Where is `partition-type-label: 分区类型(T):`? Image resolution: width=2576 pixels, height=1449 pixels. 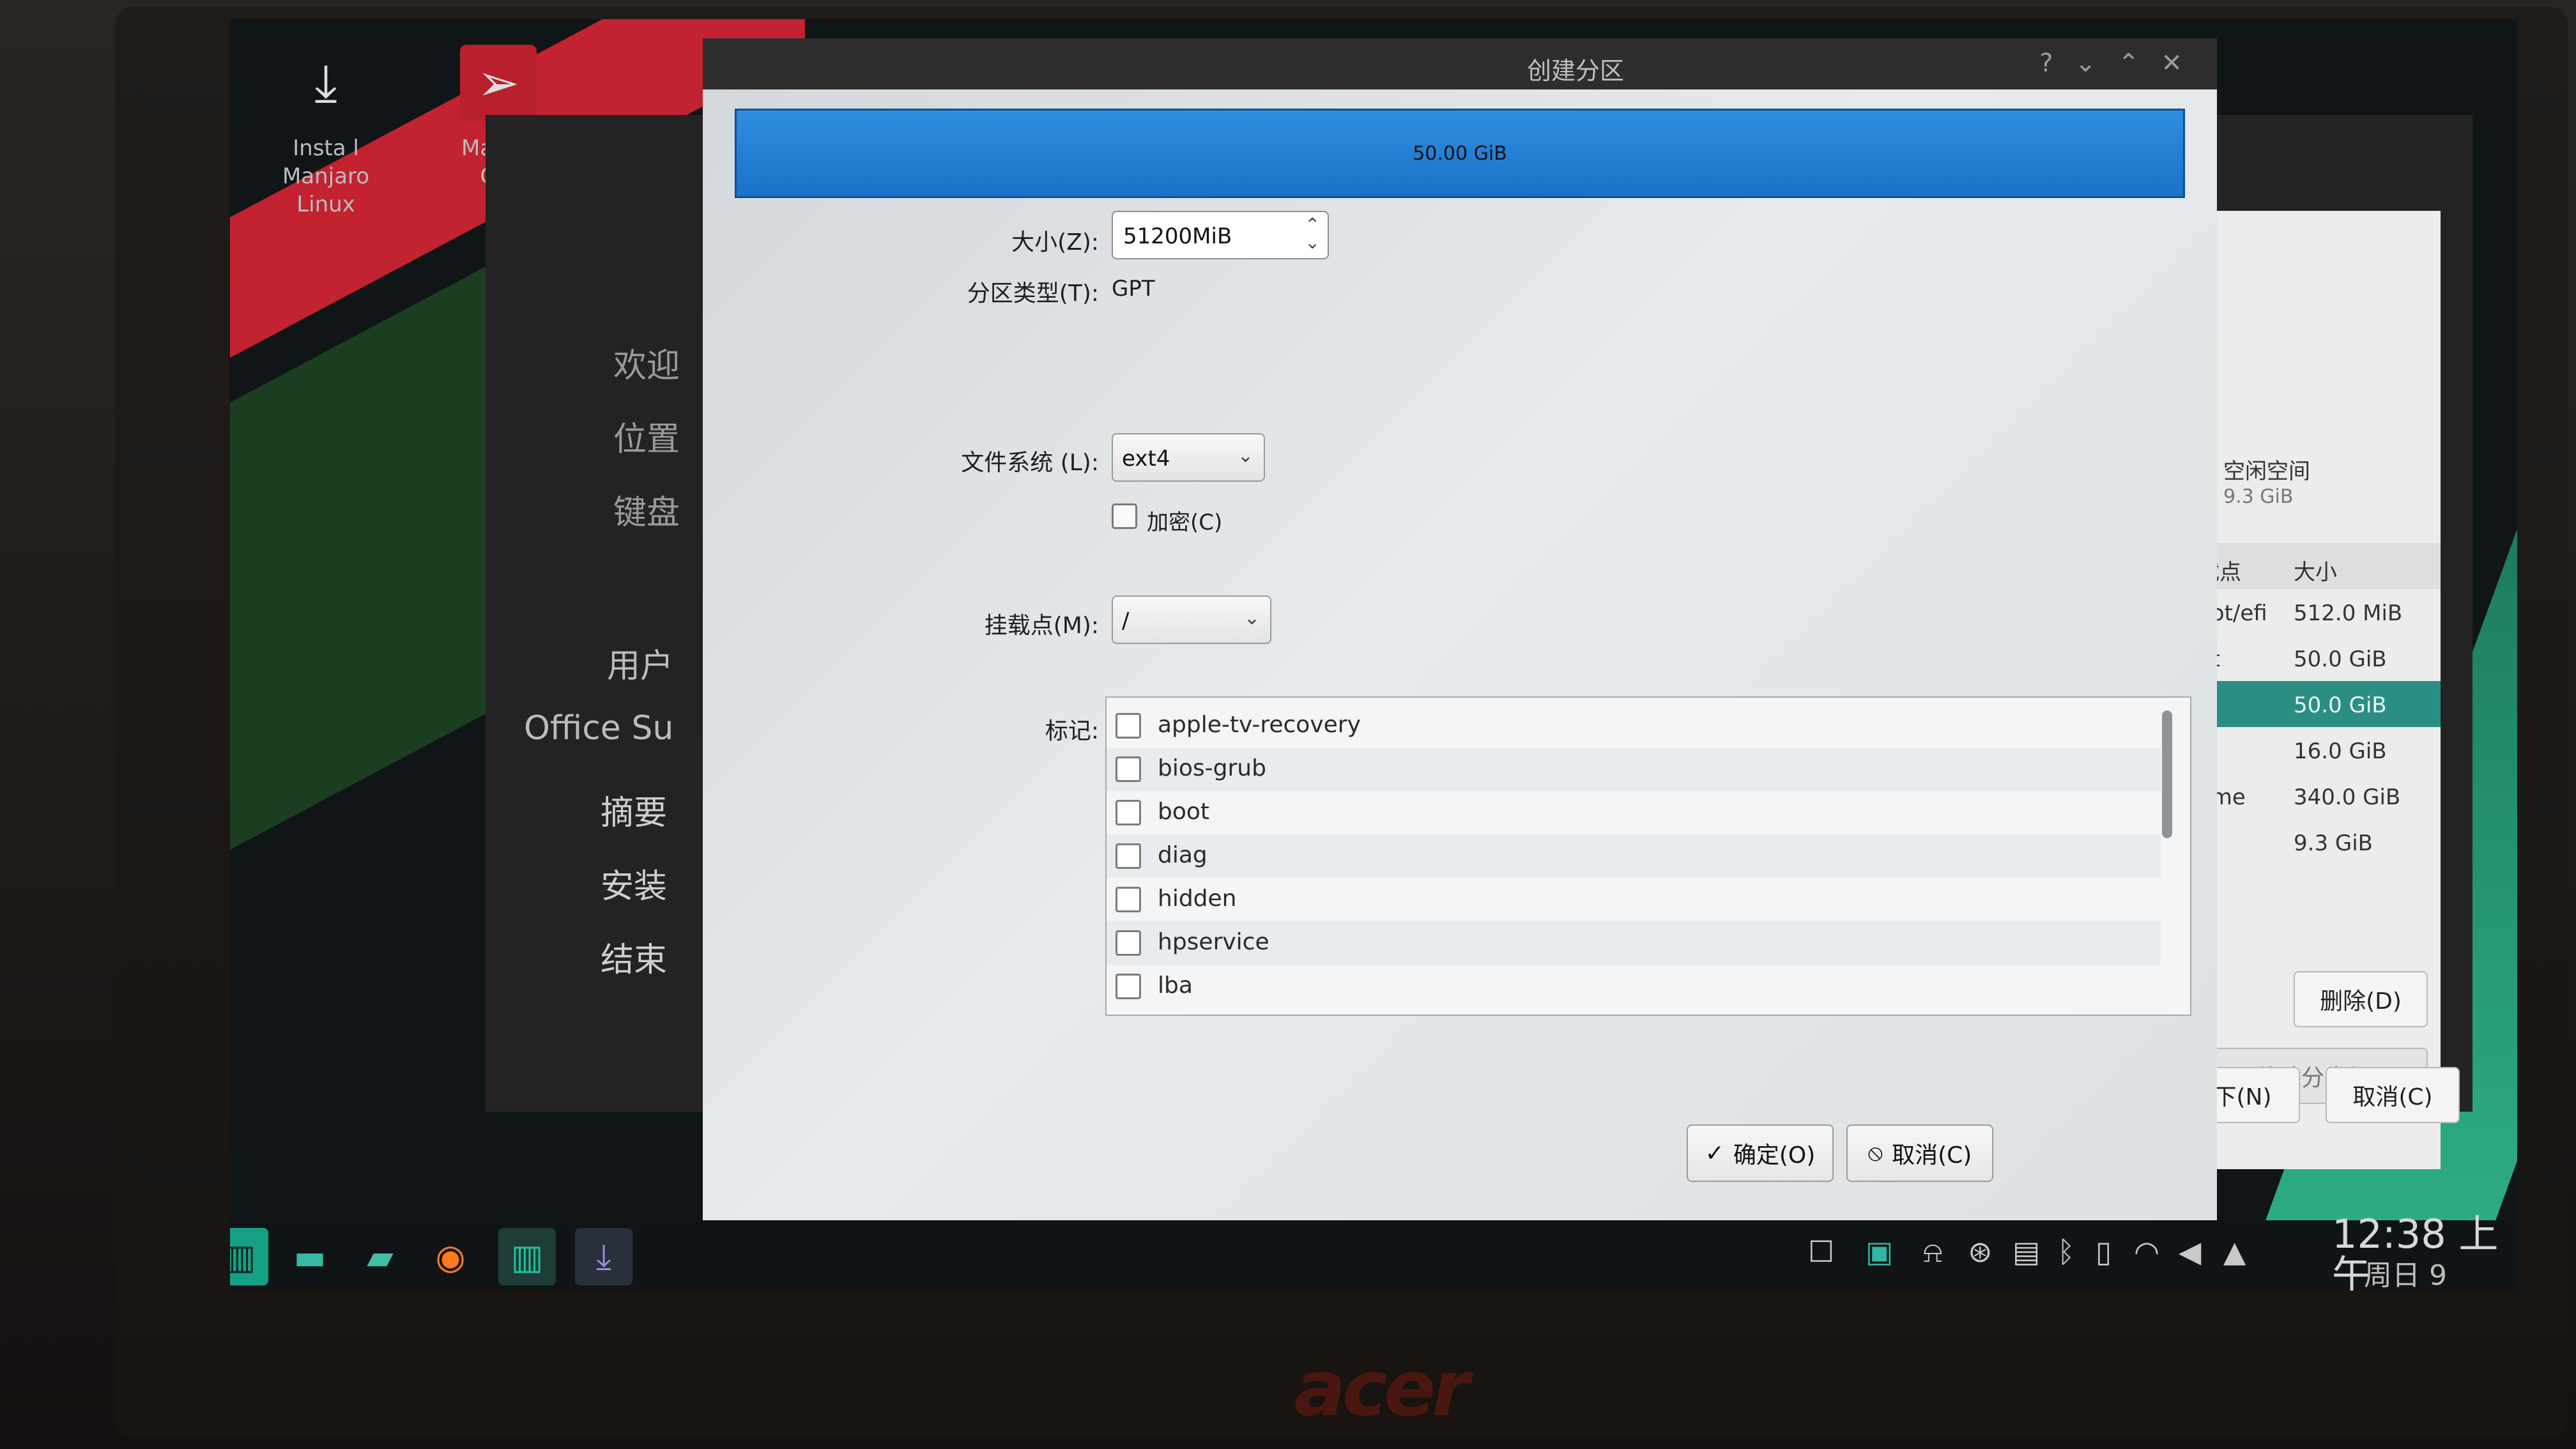
partition-type-label: 分区类型(T): is located at coordinates (1033, 293).